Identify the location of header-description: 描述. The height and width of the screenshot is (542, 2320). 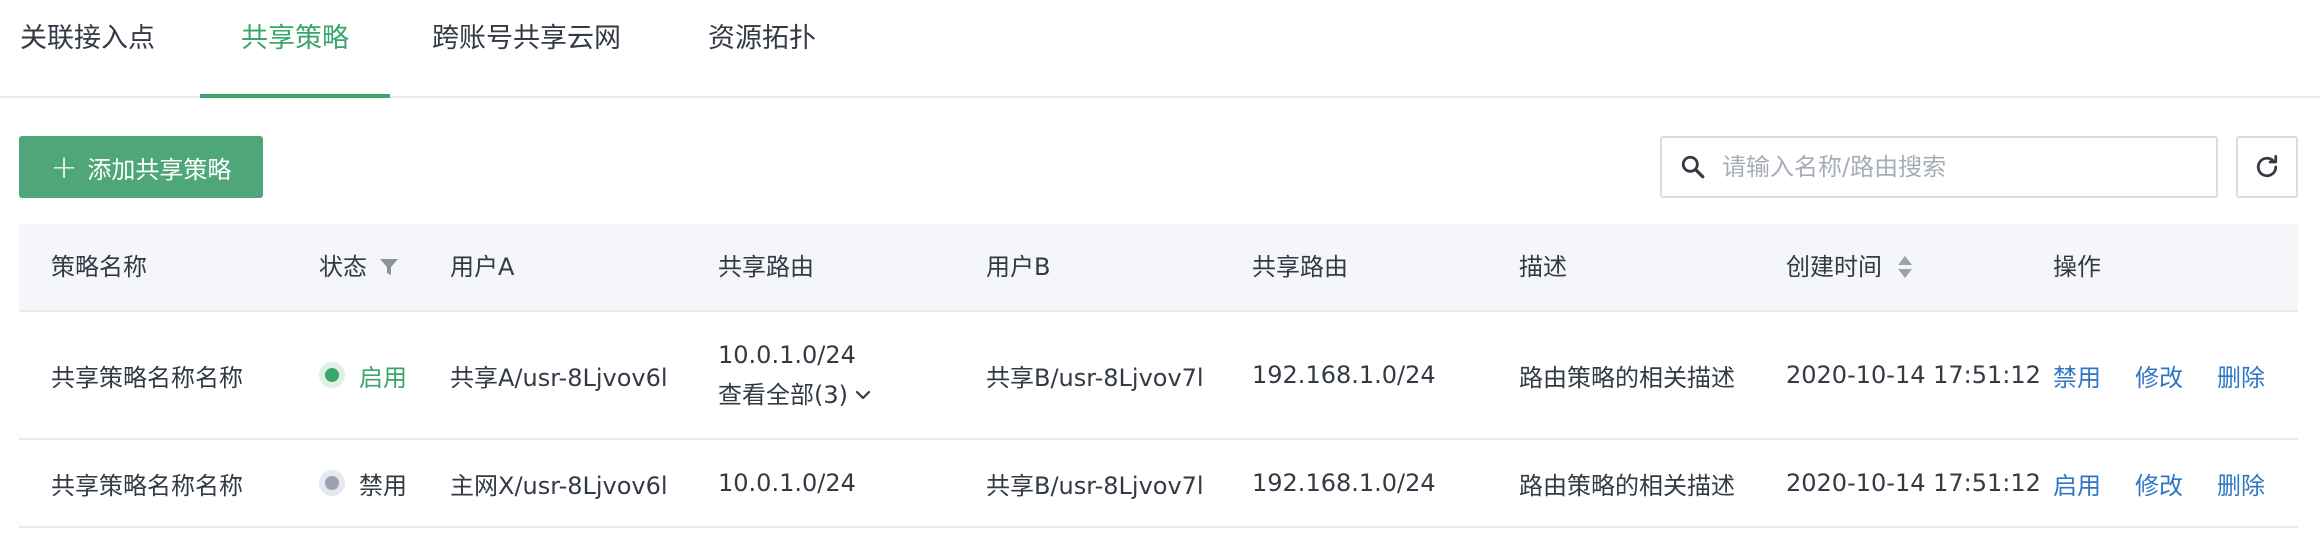
(1543, 267).